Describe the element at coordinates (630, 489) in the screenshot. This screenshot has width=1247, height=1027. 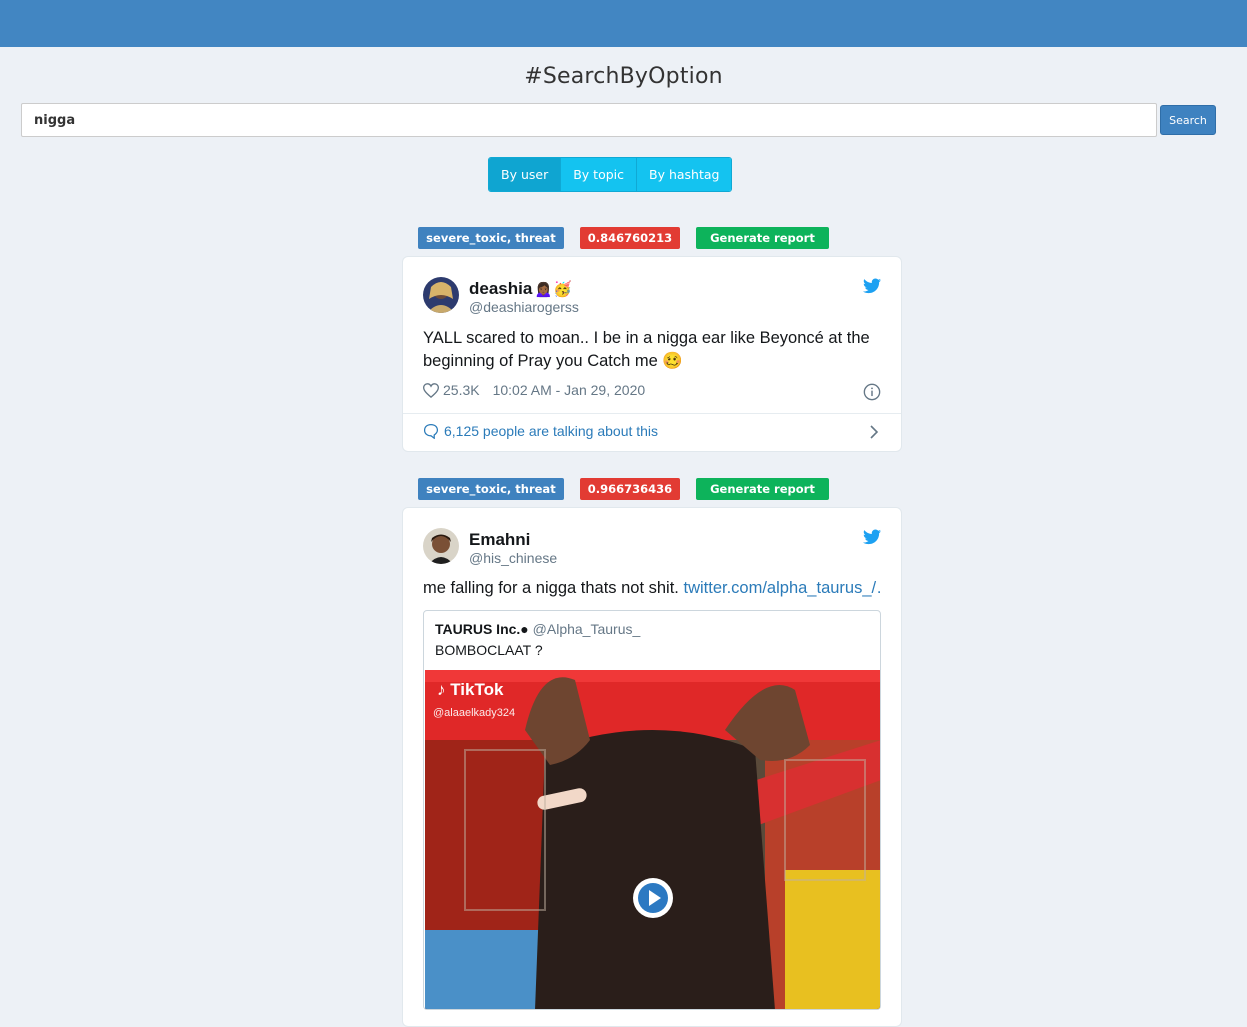
I see `toxicity-score-badge: 0.966736436` at that location.